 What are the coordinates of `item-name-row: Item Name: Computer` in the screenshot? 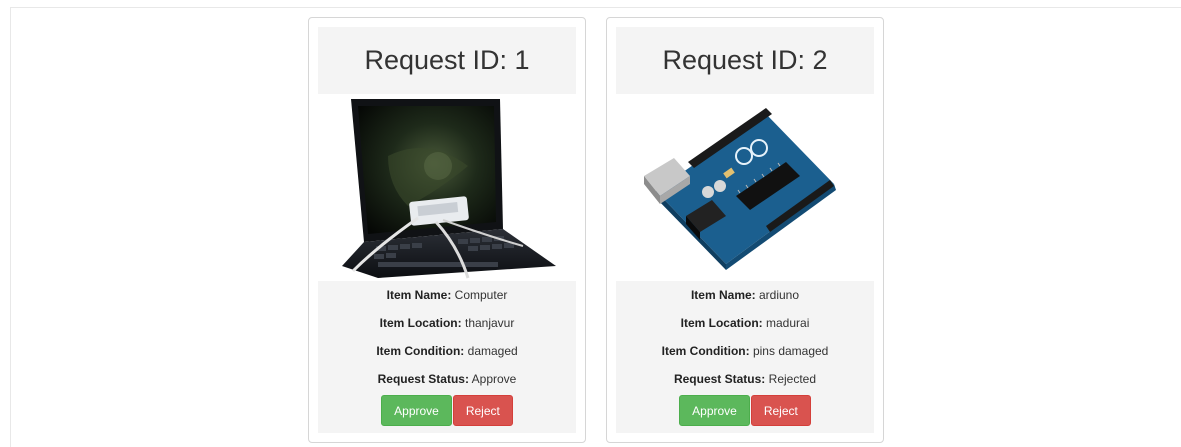 It's located at (447, 295).